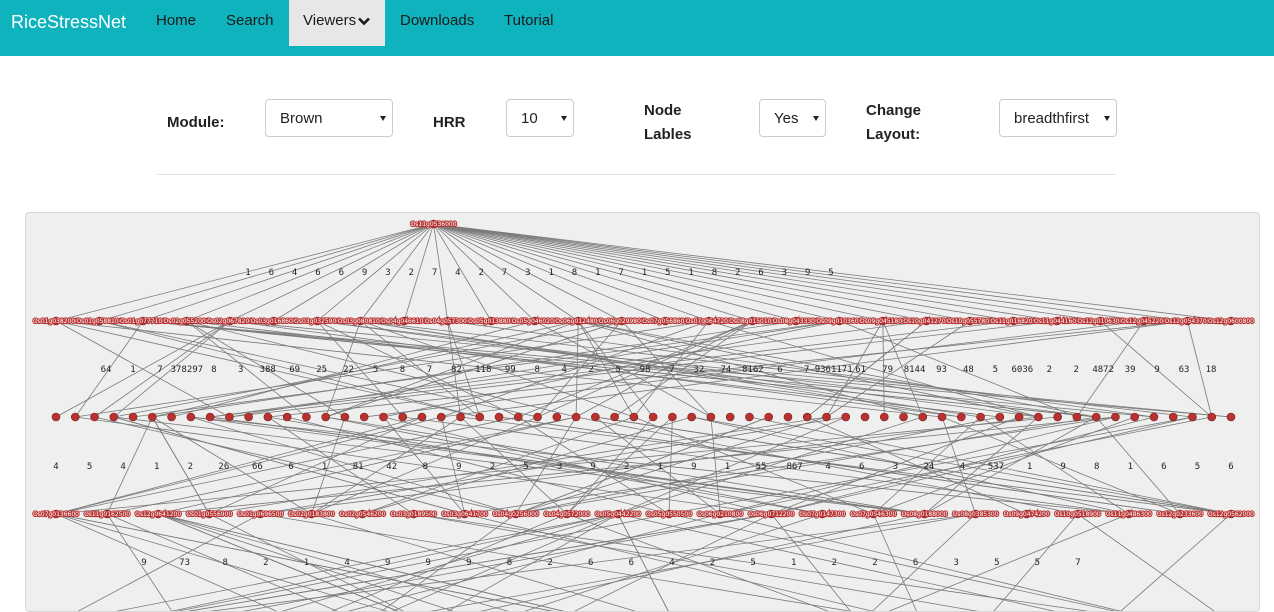 The height and width of the screenshot is (612, 1274). I want to click on edge-weight-label: 26, so click(223, 467).